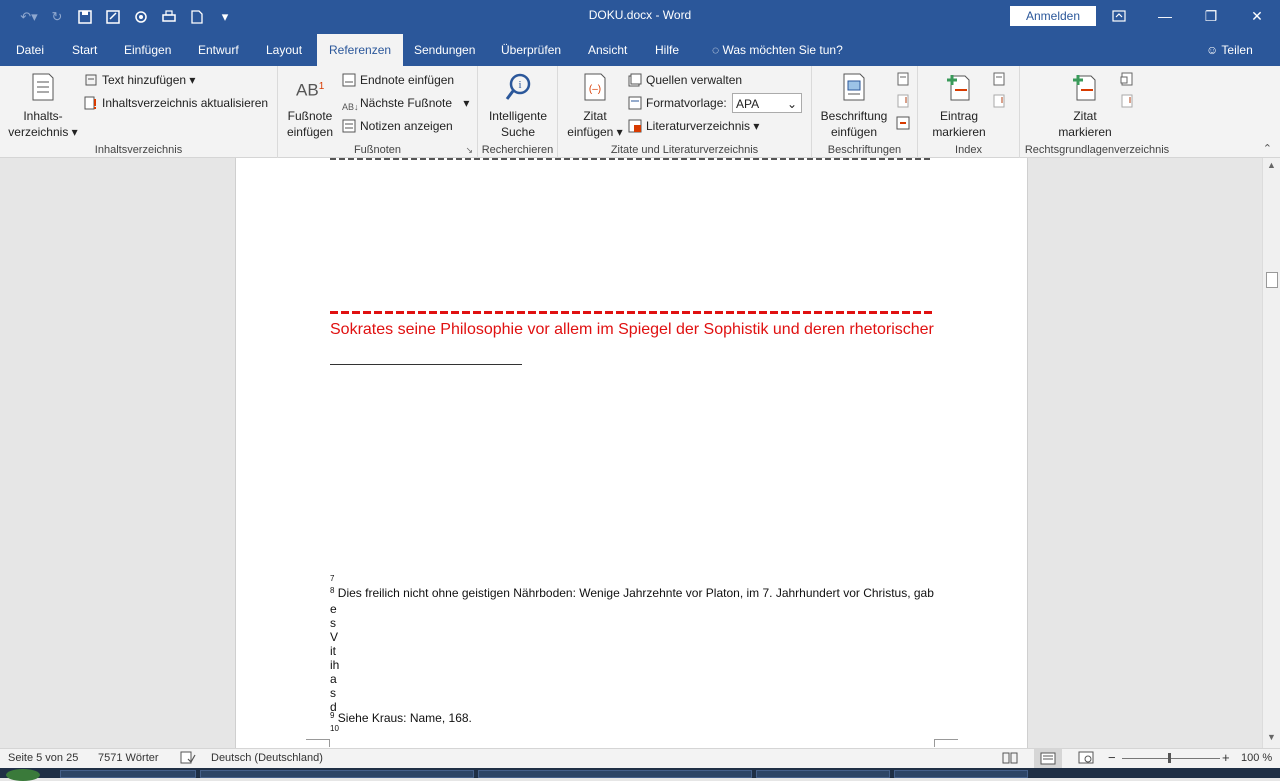  What do you see at coordinates (903, 80) in the screenshot?
I see `insert-table-of-figures-icon` at bounding box center [903, 80].